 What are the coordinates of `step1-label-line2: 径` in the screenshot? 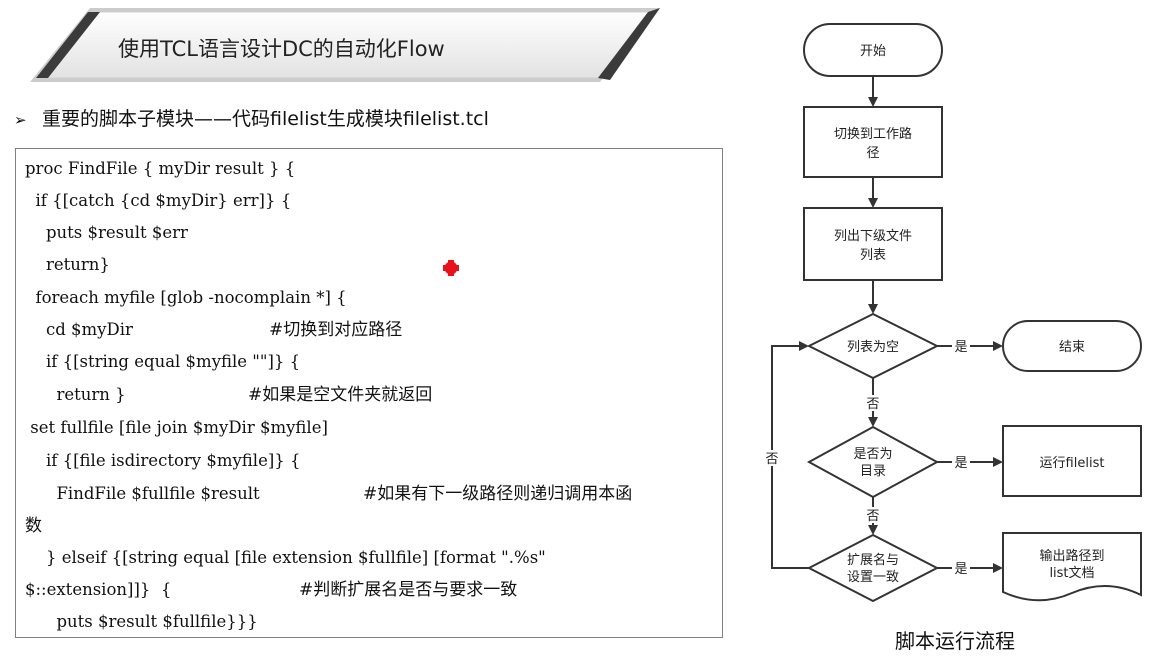 It's located at (872, 153).